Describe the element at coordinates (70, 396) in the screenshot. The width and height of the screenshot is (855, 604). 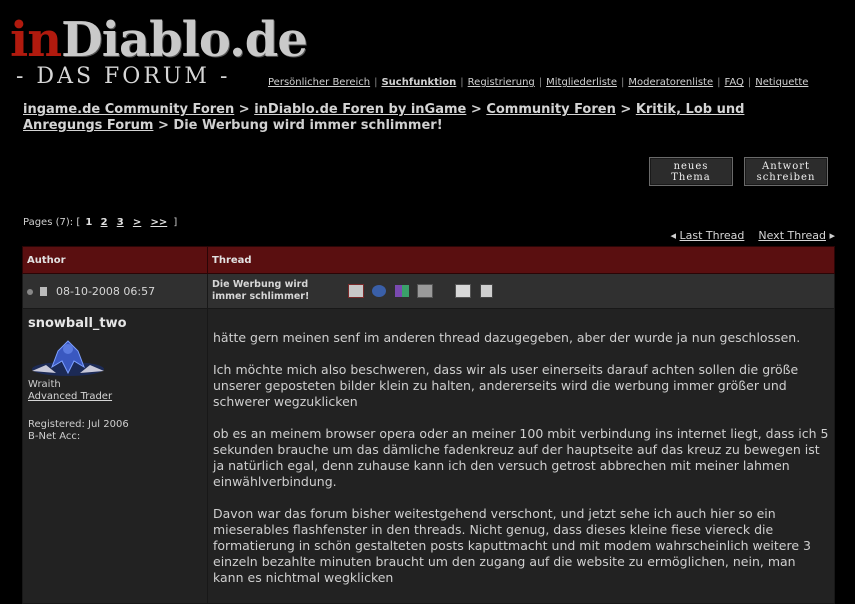
I see `author-title-link: Advanced Trader` at that location.